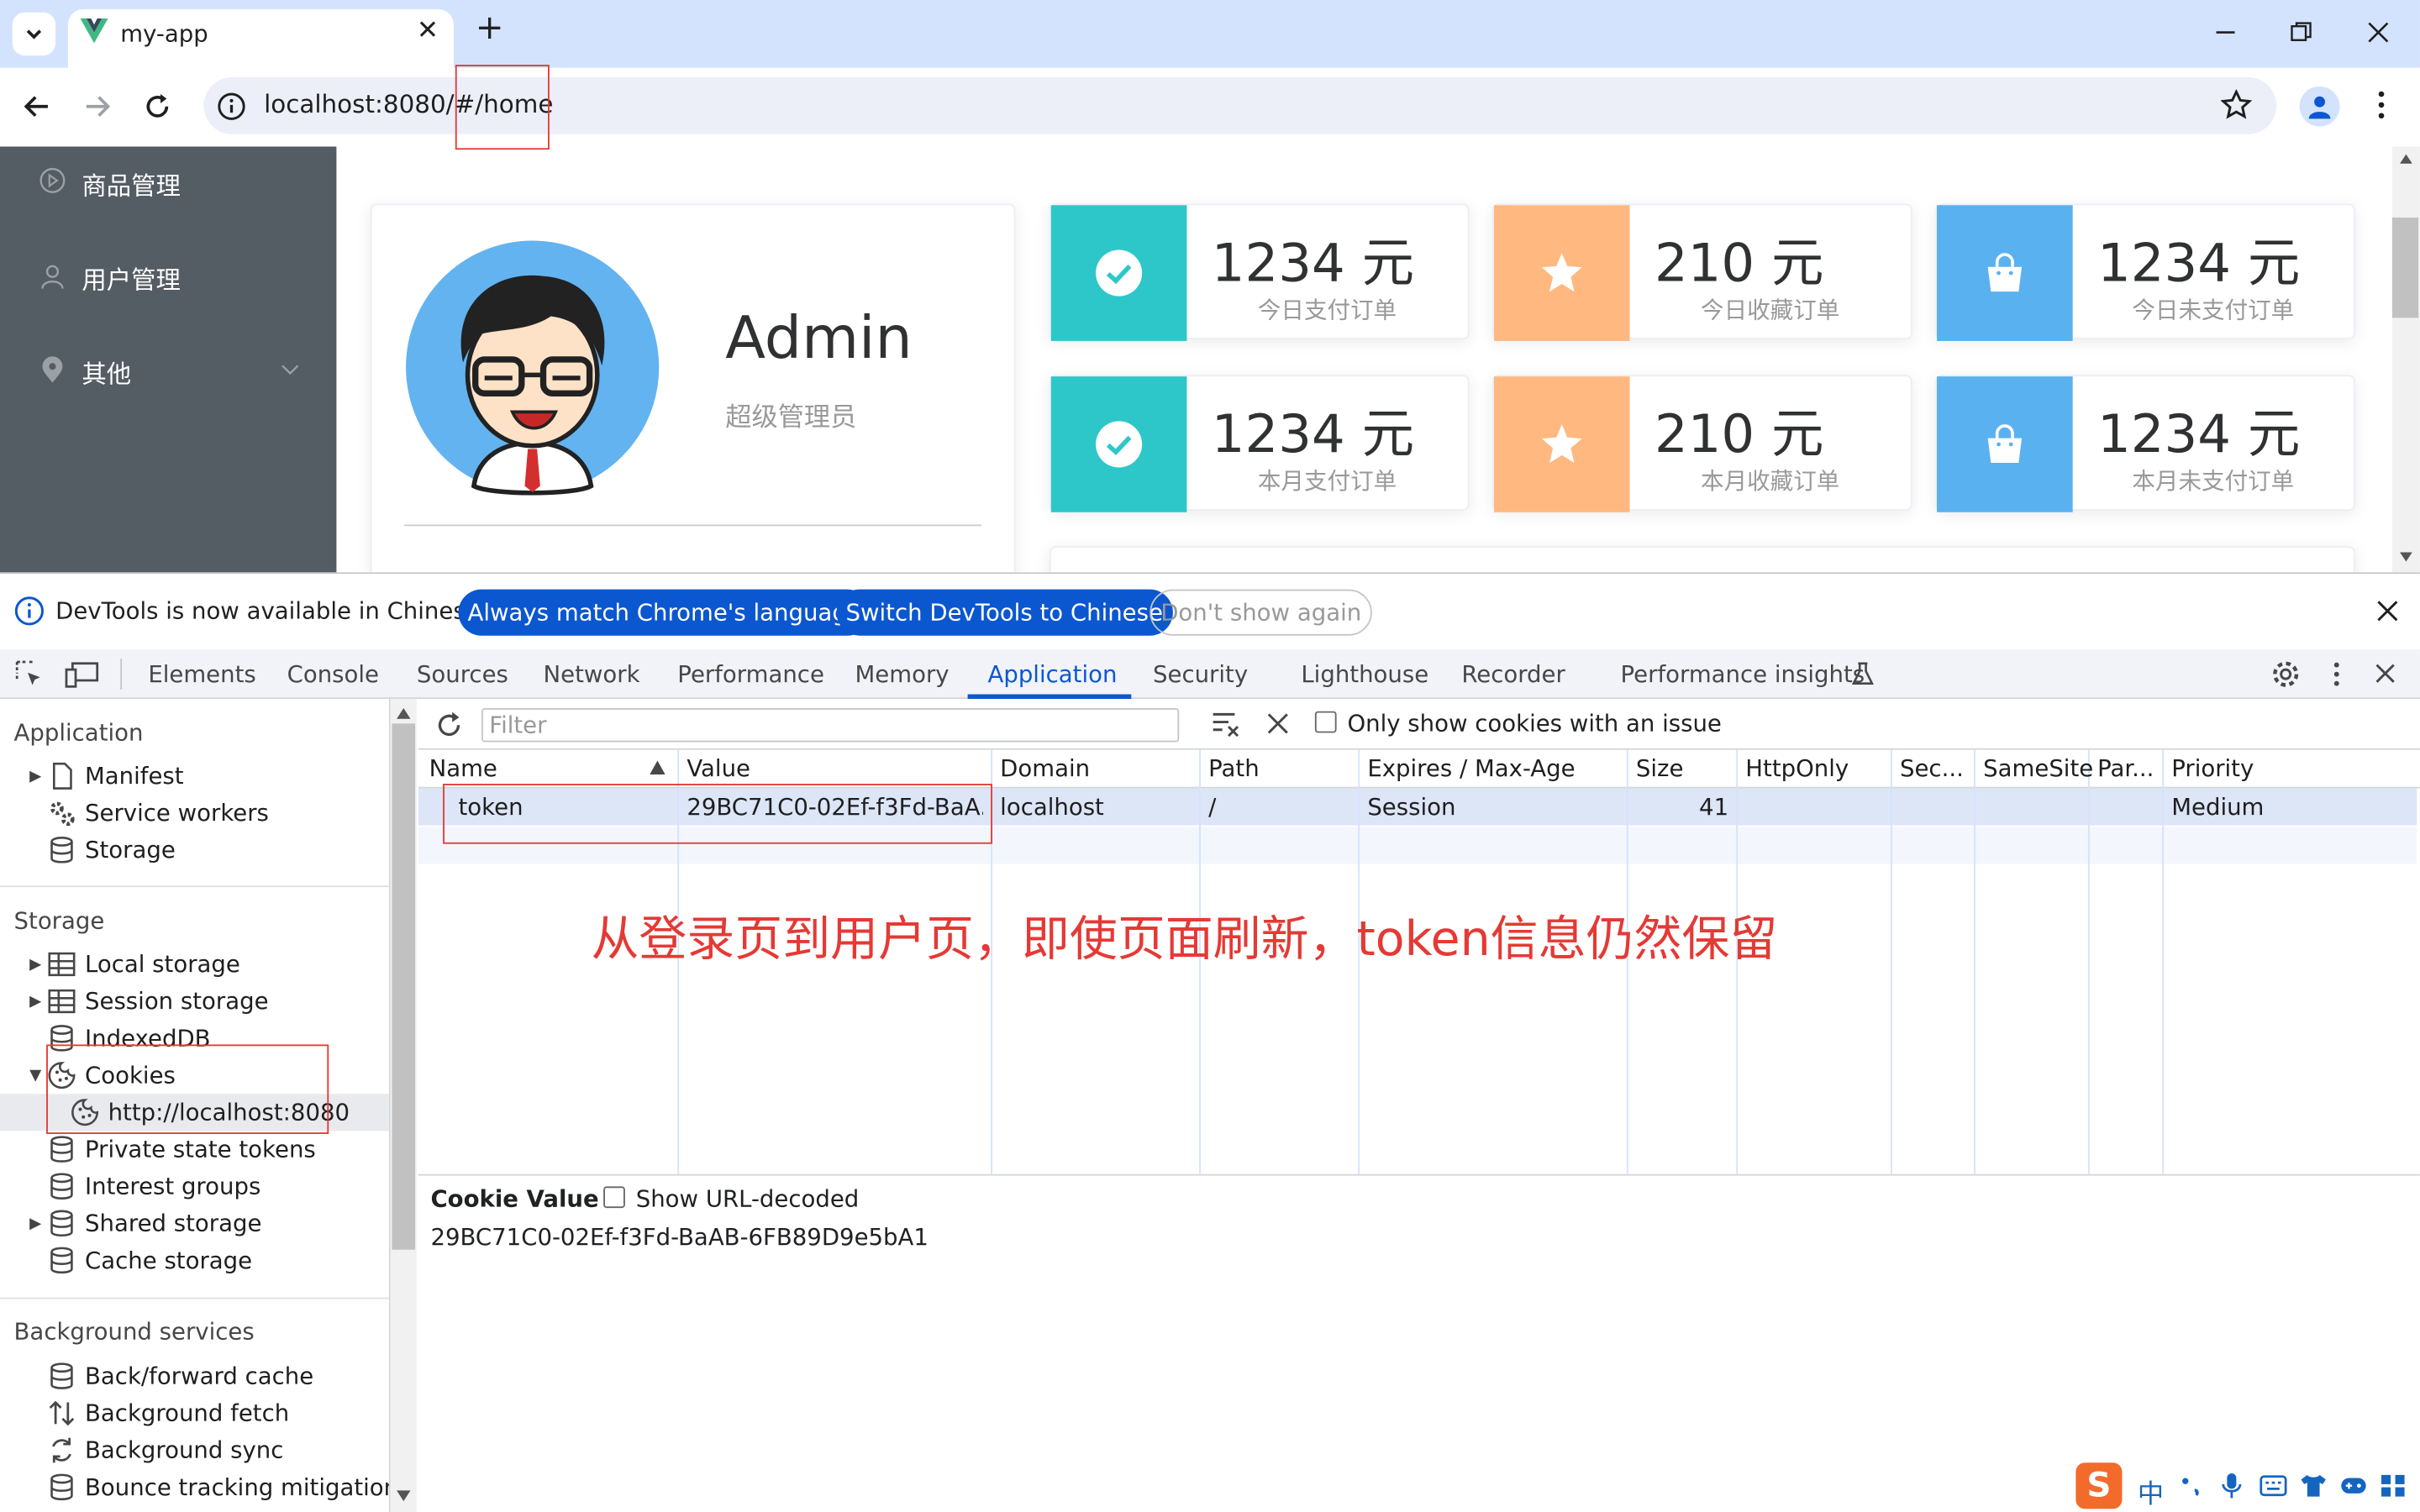 This screenshot has height=1512, width=2420. I want to click on ime-lang: 中, so click(2151, 1491).